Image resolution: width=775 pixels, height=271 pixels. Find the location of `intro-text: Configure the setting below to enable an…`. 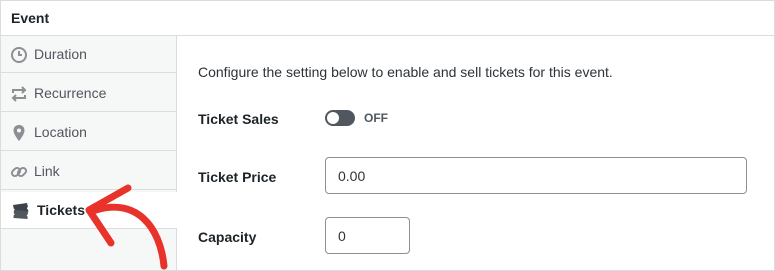

intro-text: Configure the setting below to enable an… is located at coordinates (405, 72).